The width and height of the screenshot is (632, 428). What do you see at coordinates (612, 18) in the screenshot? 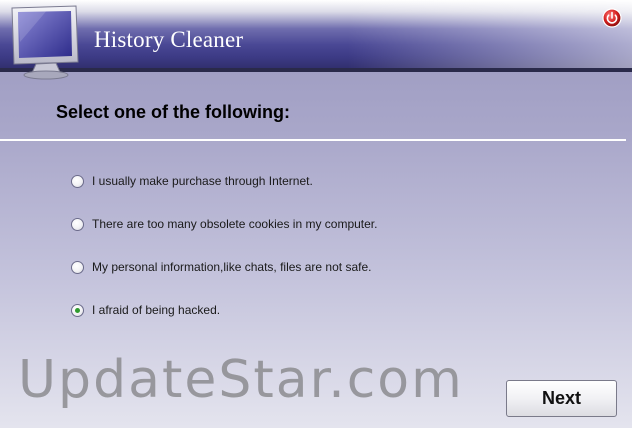
I see `power-icon` at bounding box center [612, 18].